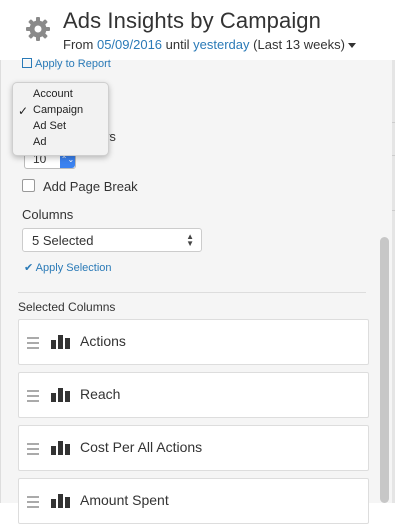 This screenshot has width=395, height=524. I want to click on selected-column-item: Actions, so click(193, 342).